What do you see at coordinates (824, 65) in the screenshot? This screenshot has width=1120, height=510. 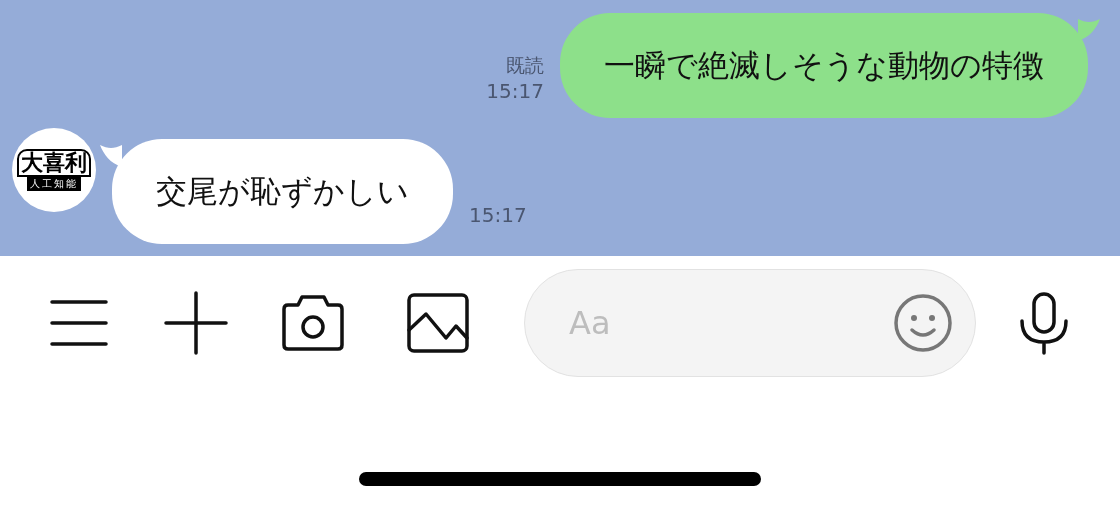 I see `message-bubble: 一瞬で絶滅しそうな動物の特徴` at bounding box center [824, 65].